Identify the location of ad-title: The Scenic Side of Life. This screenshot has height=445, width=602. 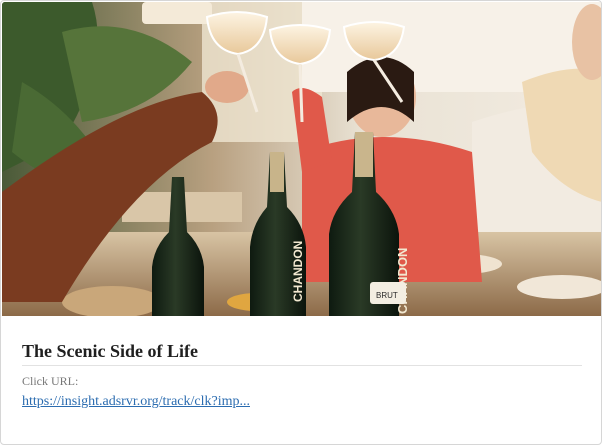
(302, 352).